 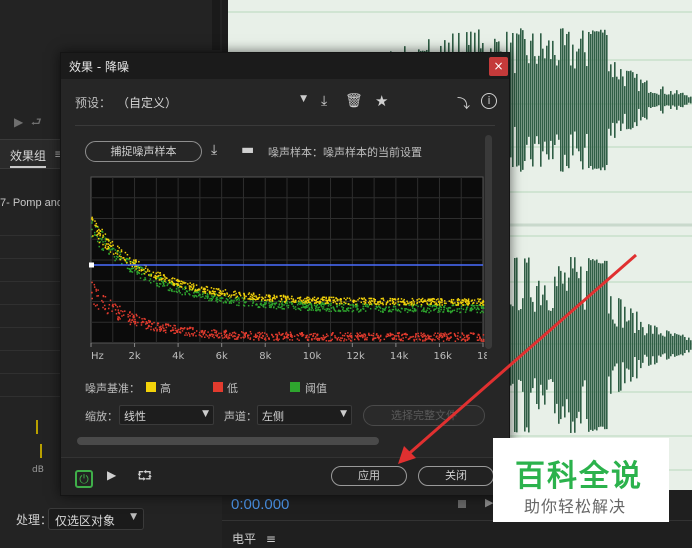 What do you see at coordinates (462, 504) in the screenshot?
I see `stop-icon` at bounding box center [462, 504].